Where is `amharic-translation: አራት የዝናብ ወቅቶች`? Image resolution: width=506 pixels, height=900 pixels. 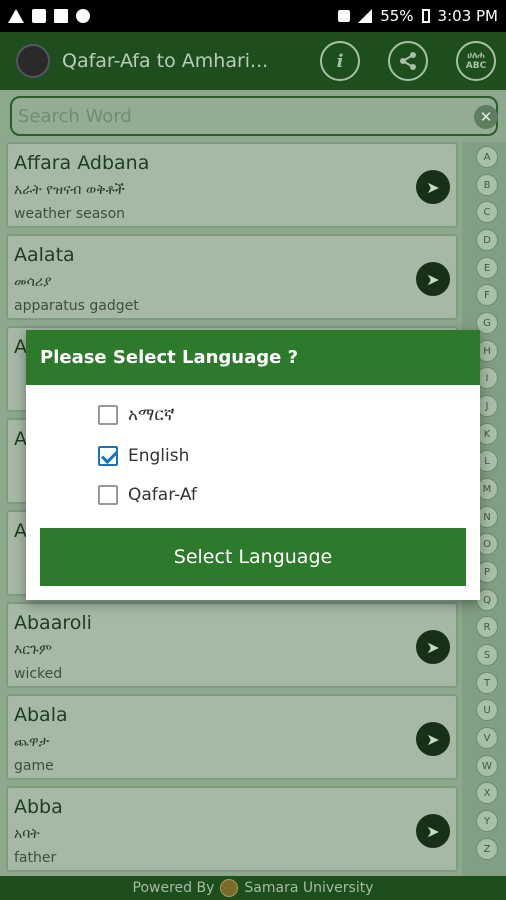 amharic-translation: አራት የዝናብ ወቅቶች is located at coordinates (69, 190).